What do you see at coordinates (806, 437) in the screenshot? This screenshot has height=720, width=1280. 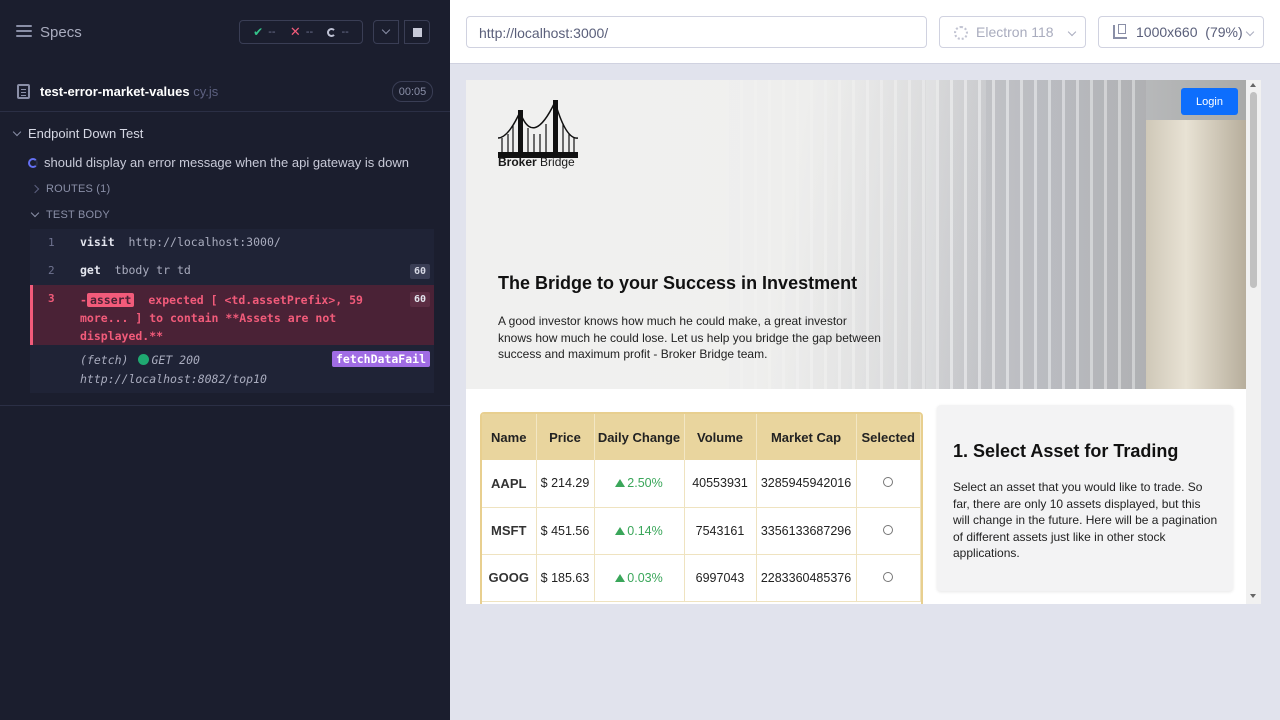 I see `column-header: Market Cap` at bounding box center [806, 437].